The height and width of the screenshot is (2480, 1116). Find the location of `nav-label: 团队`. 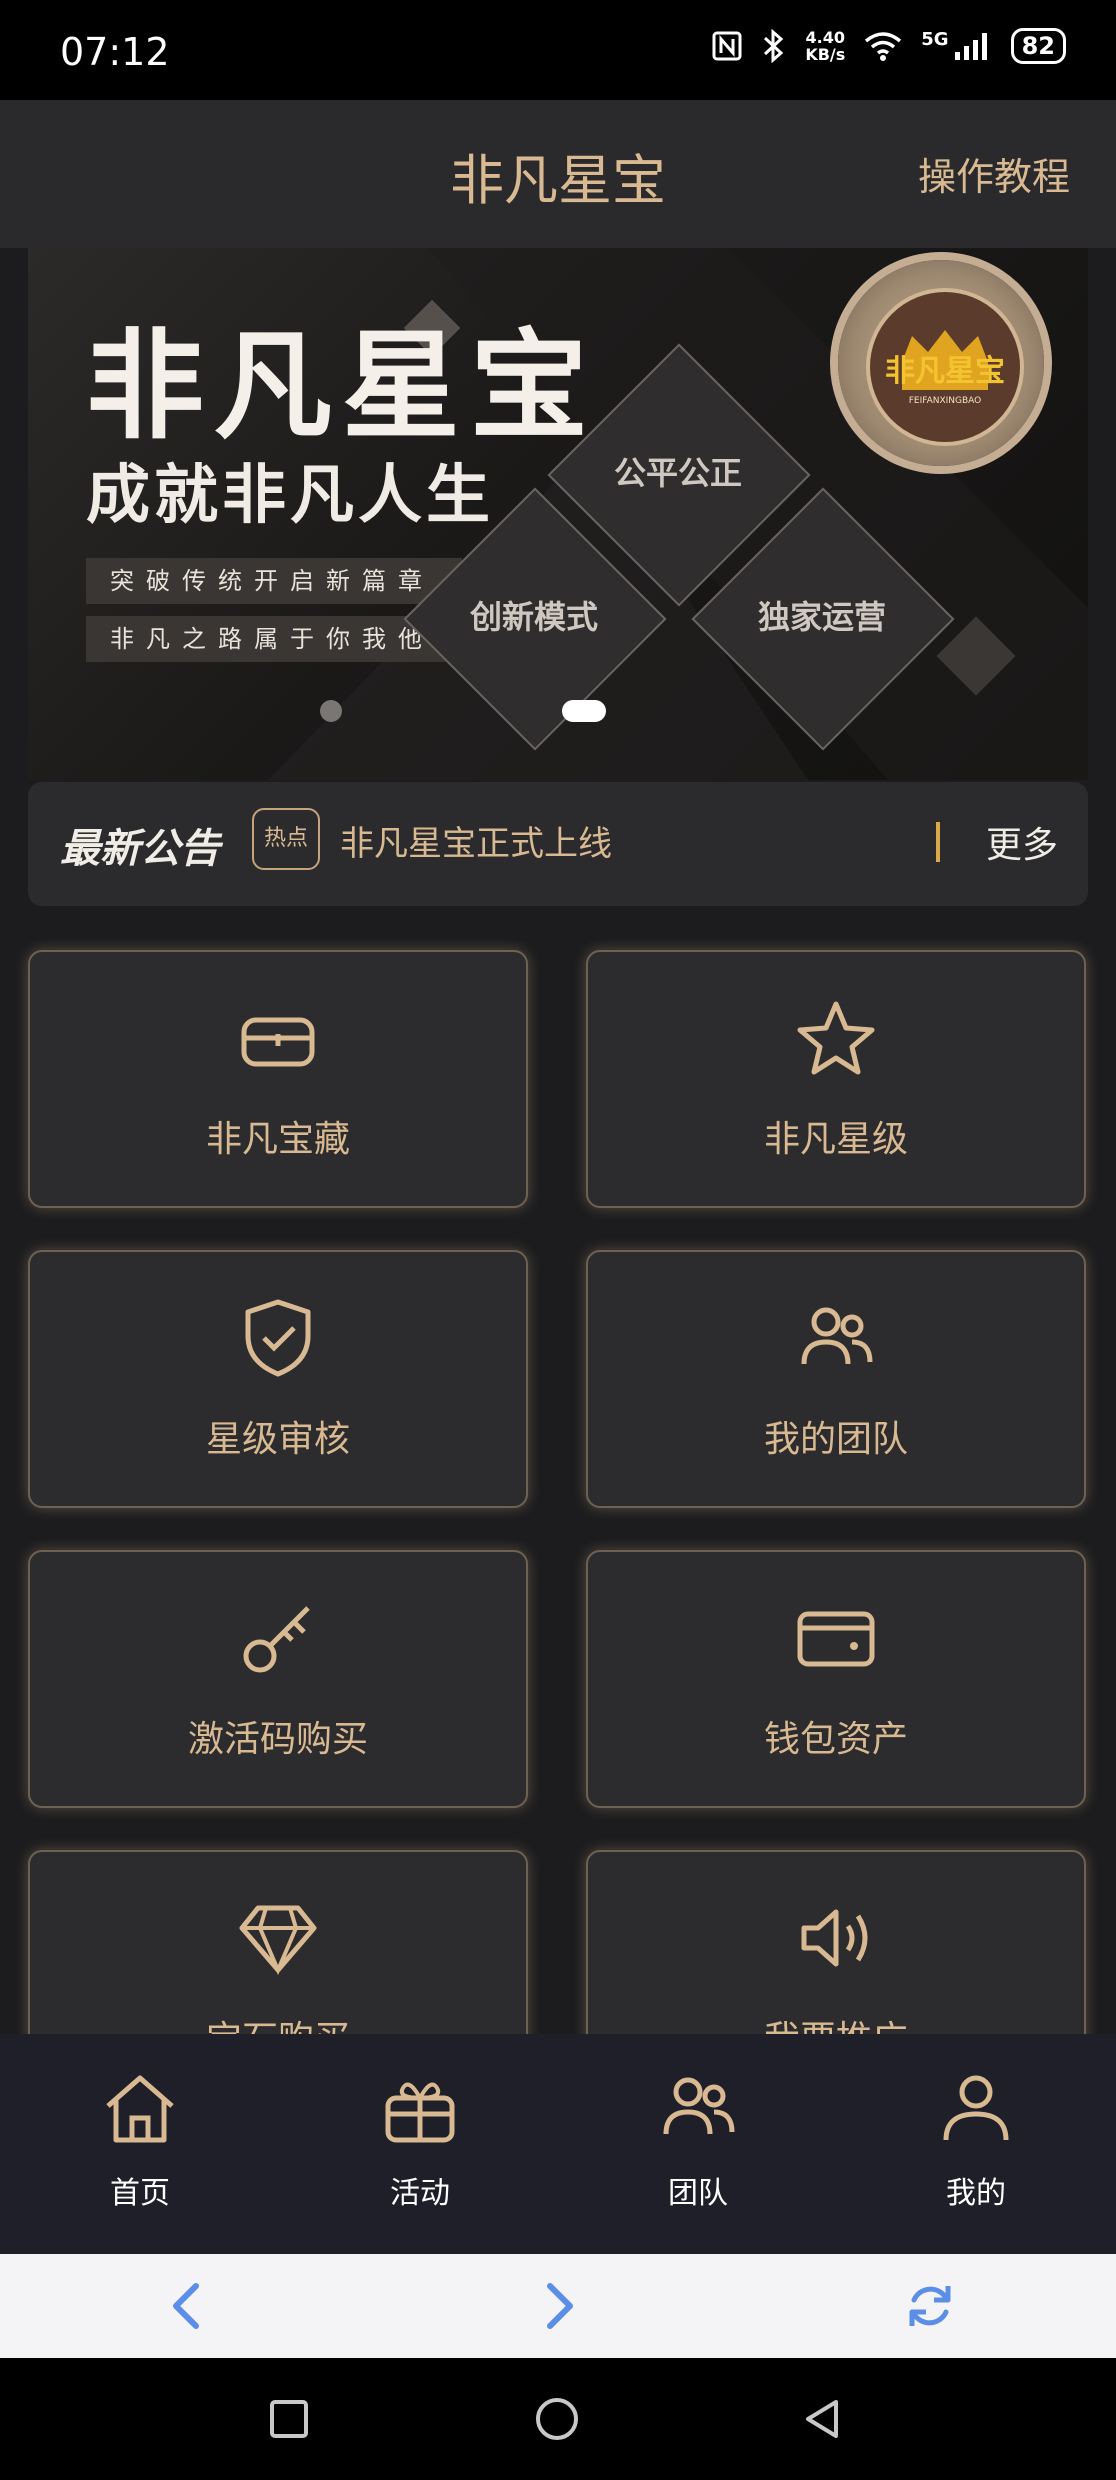

nav-label: 团队 is located at coordinates (698, 2193).